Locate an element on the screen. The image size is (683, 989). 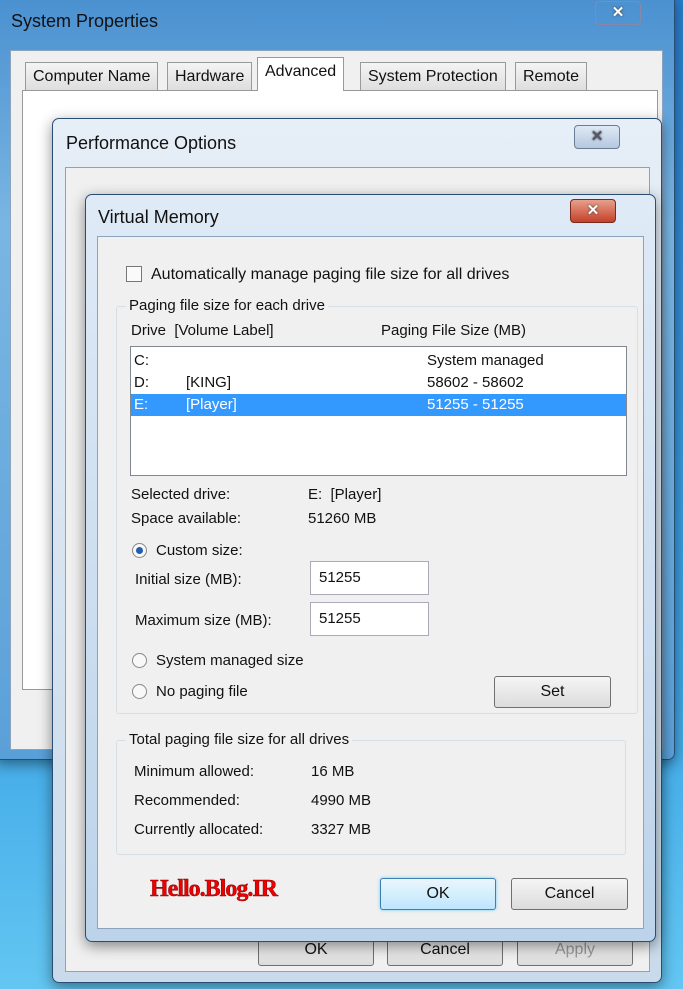
tab-advanced: Advanced is located at coordinates (301, 74).